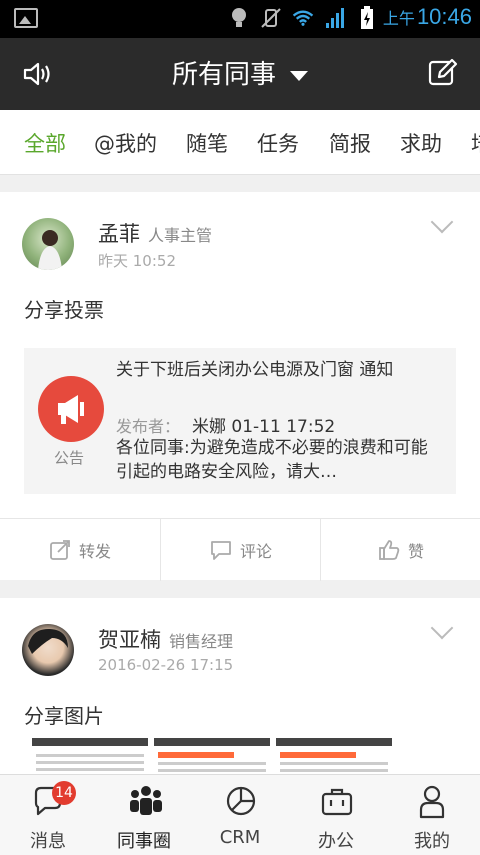 The image size is (480, 855). What do you see at coordinates (443, 73) in the screenshot?
I see `edit-icon` at bounding box center [443, 73].